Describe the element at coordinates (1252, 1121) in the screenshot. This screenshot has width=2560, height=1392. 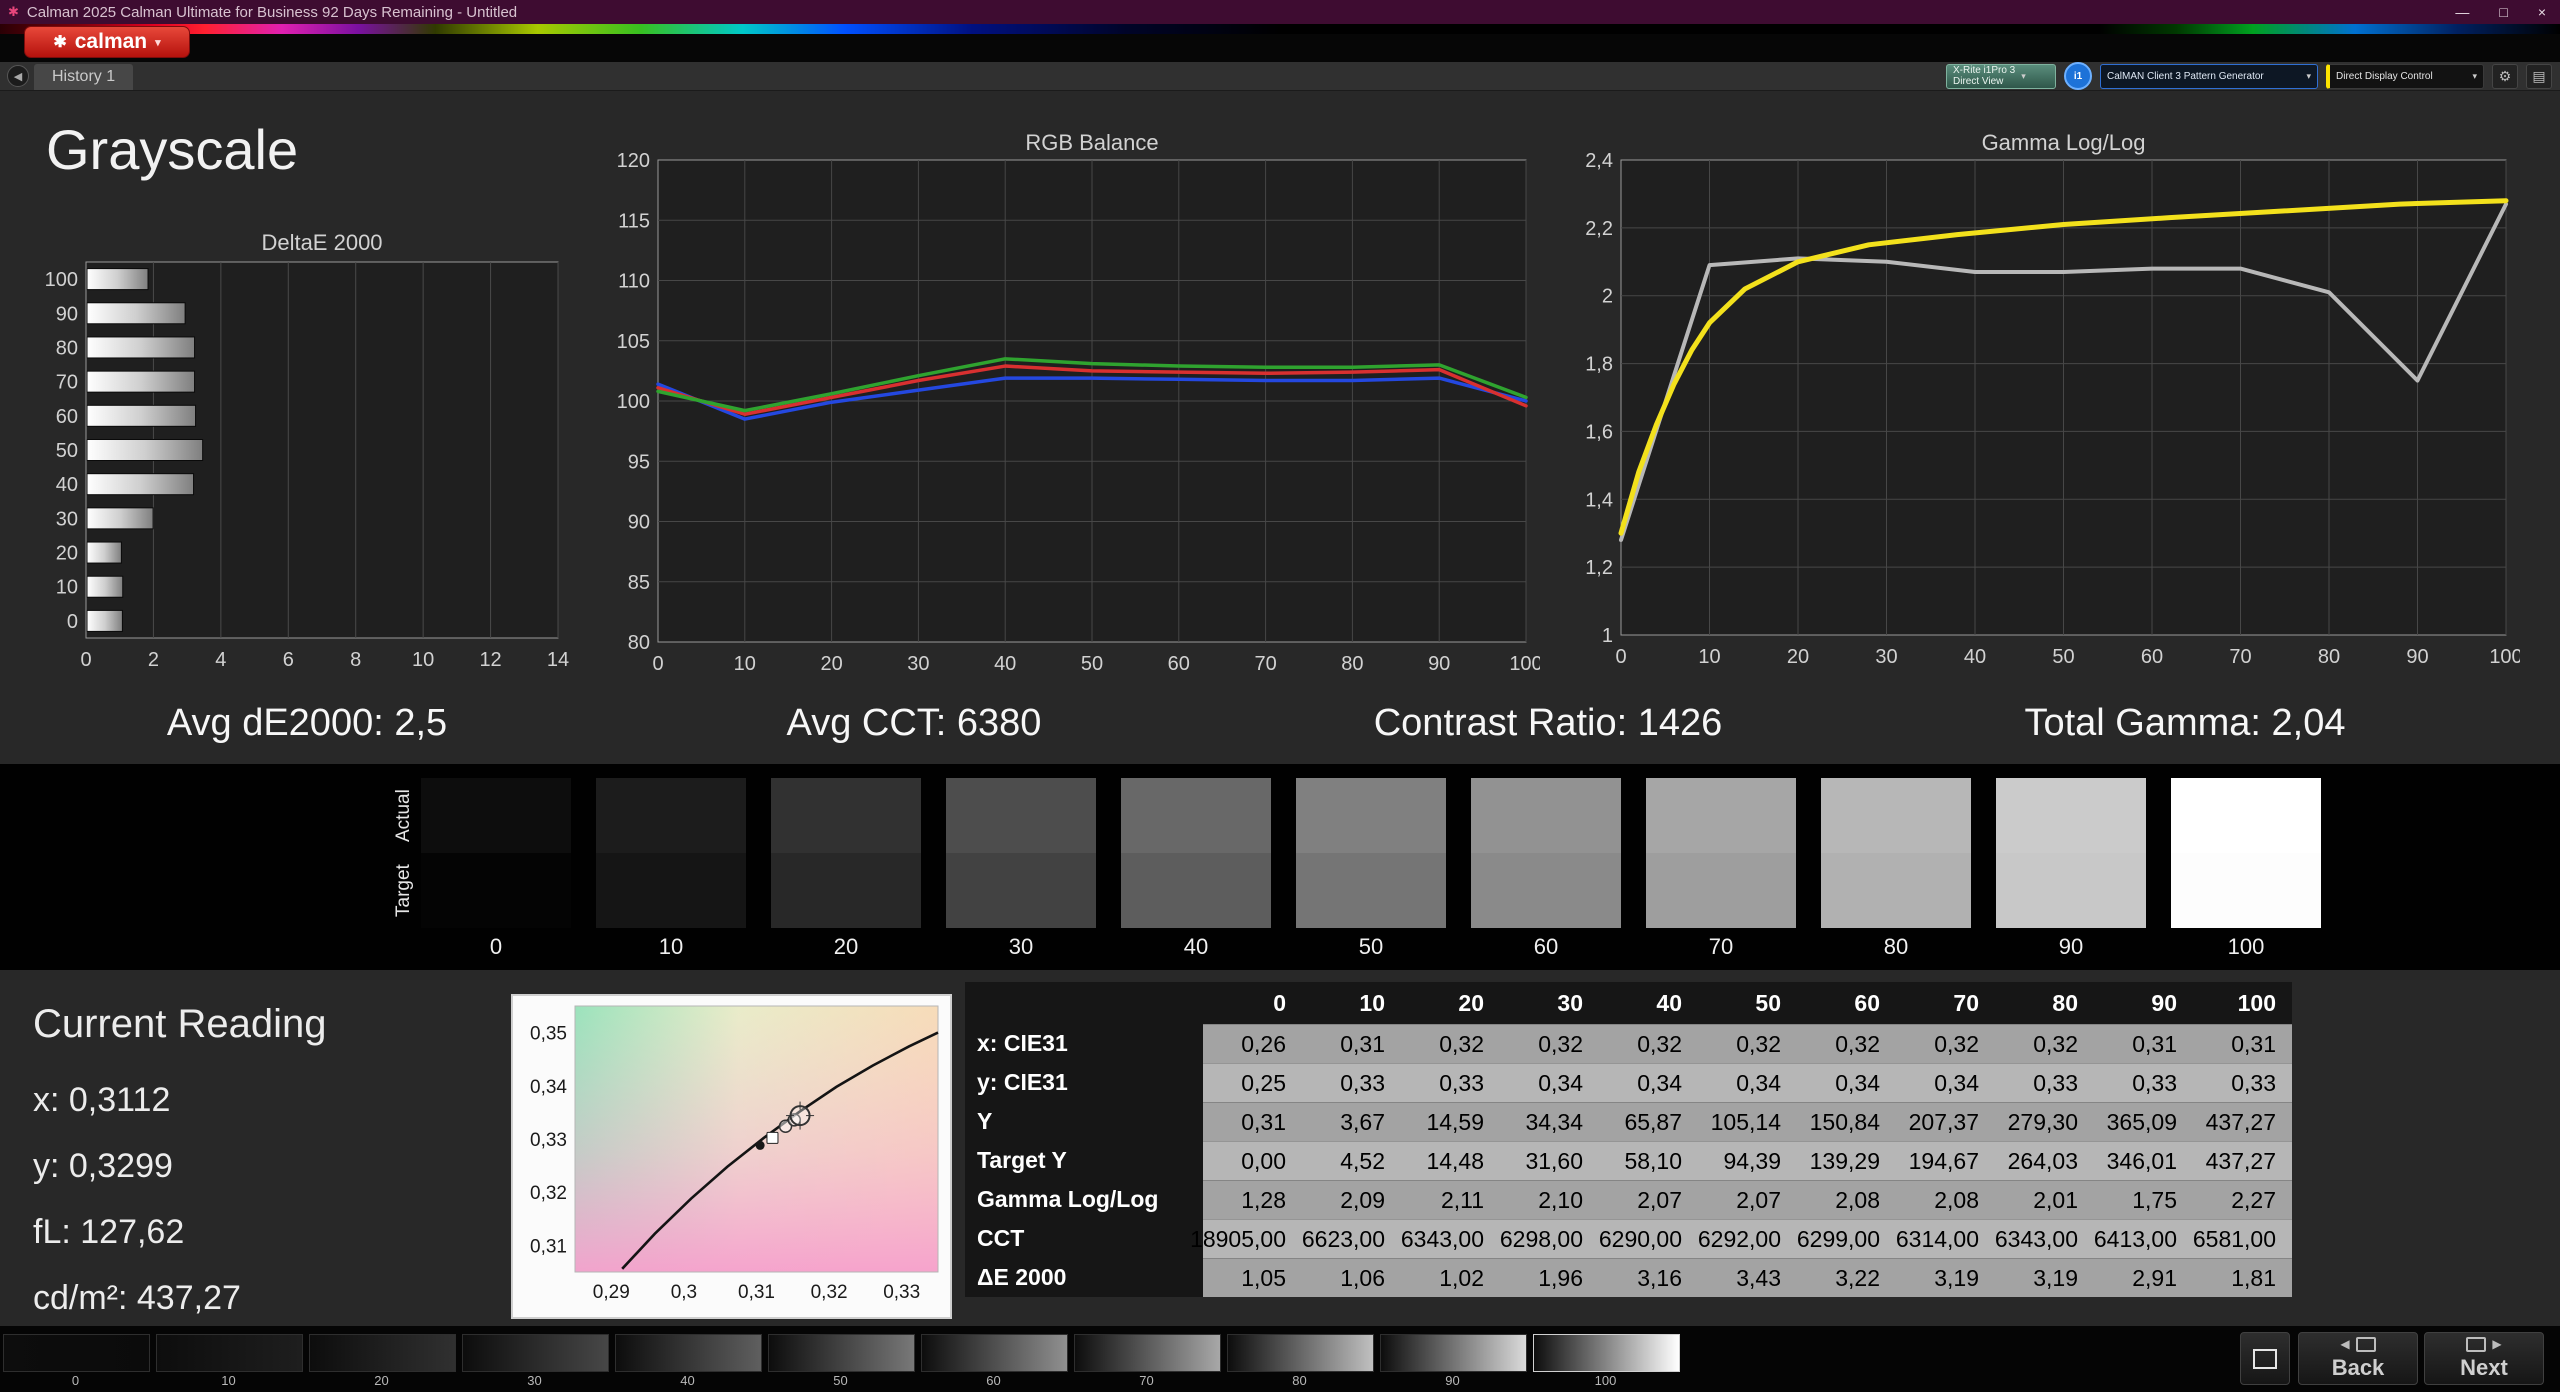
I see `table-cell: 0,31` at that location.